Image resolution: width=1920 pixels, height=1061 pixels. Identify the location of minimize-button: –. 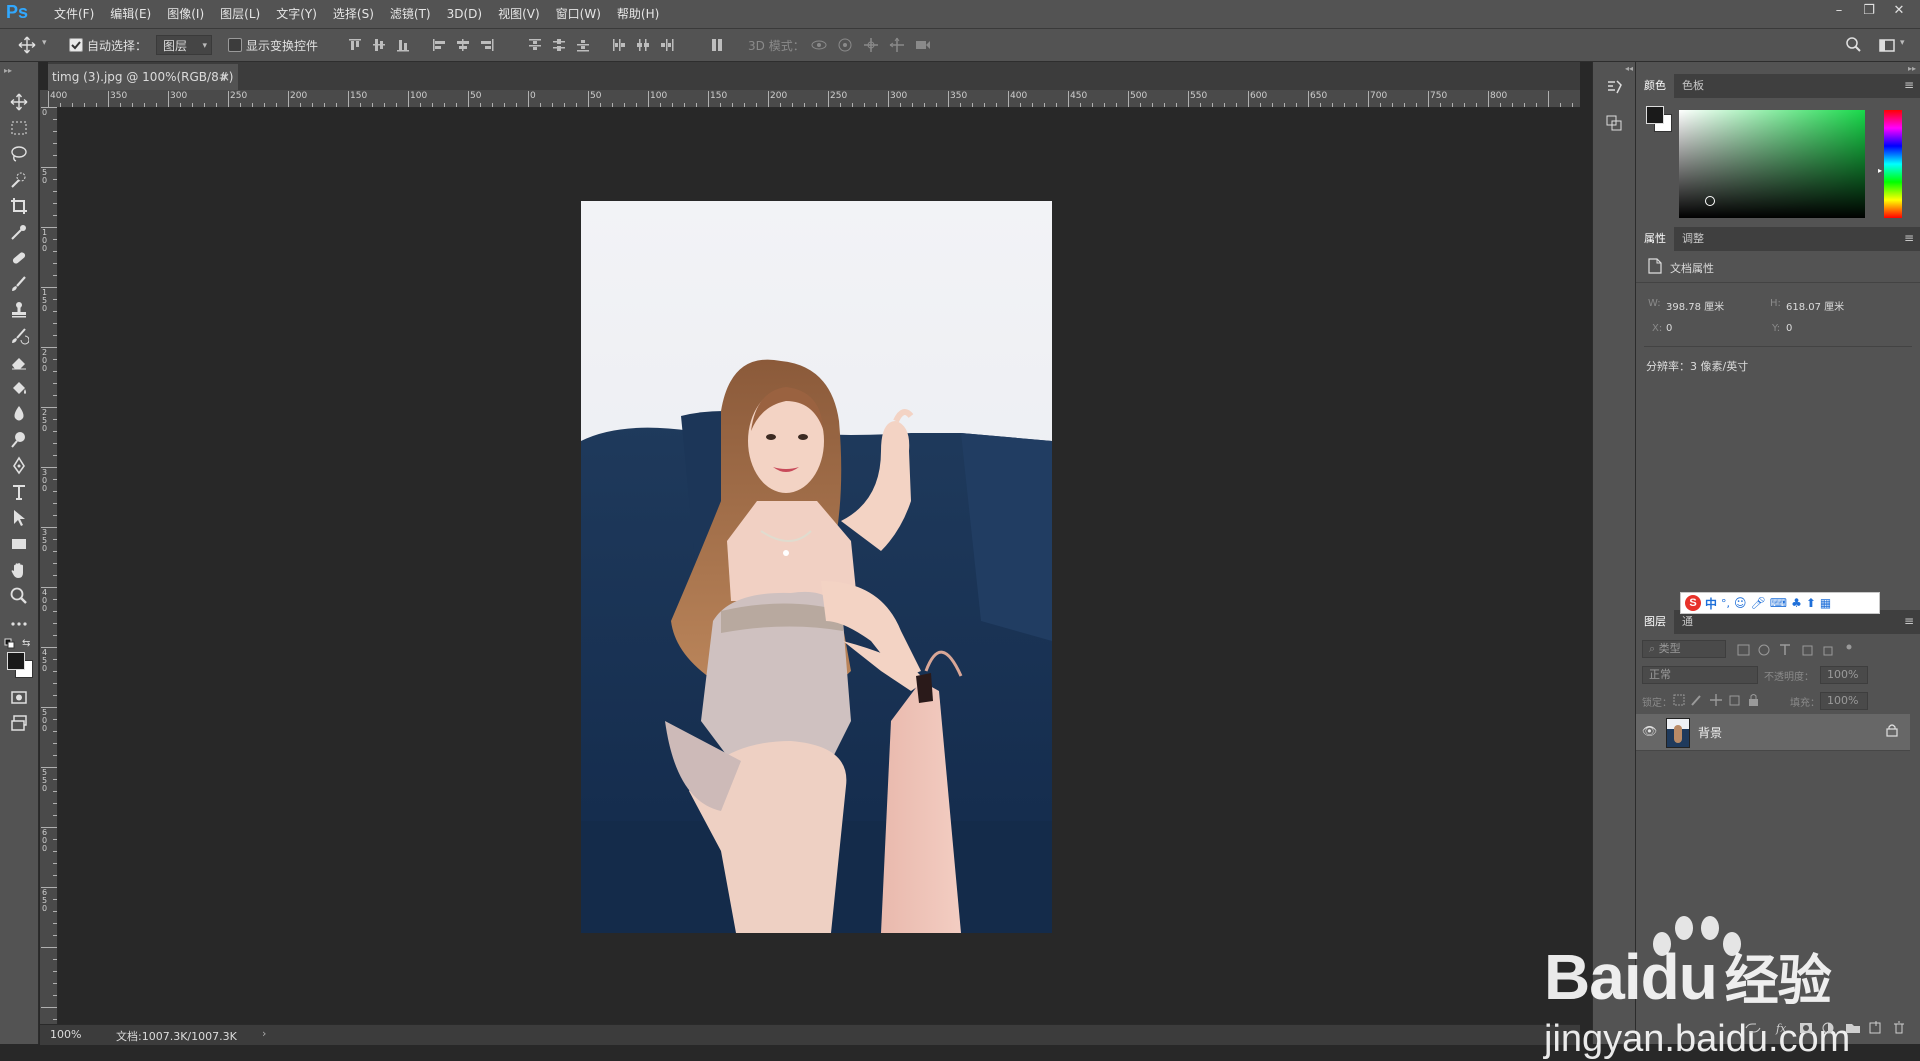
(1839, 11).